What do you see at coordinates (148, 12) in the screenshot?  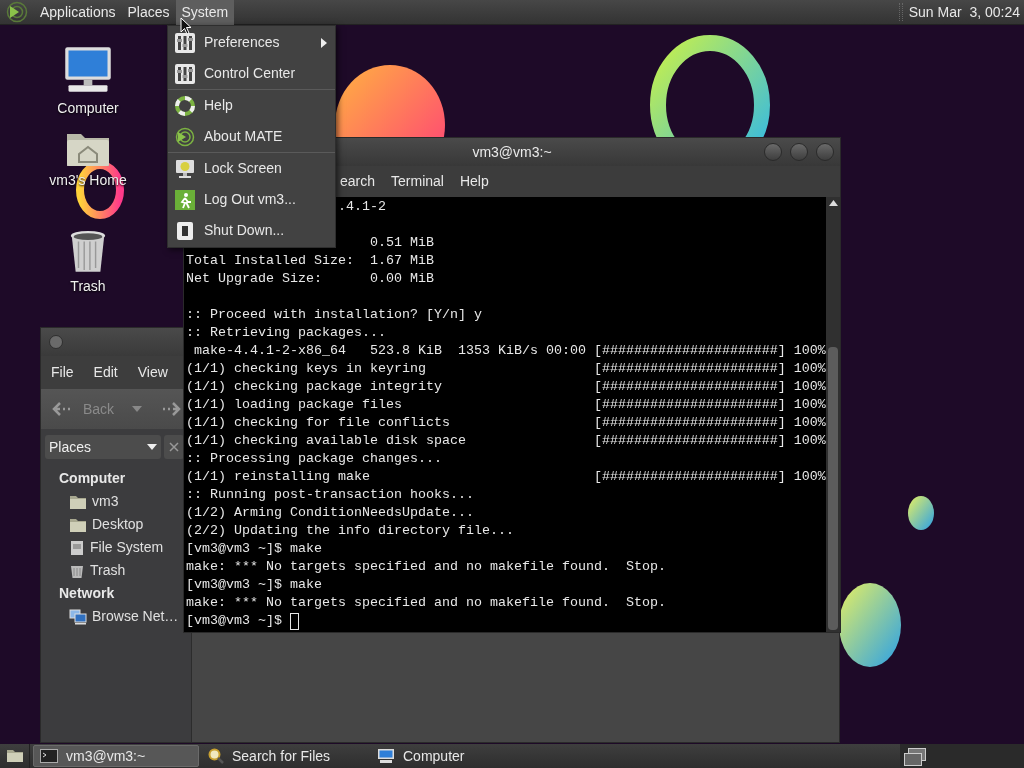 I see `panel-menu: Places` at bounding box center [148, 12].